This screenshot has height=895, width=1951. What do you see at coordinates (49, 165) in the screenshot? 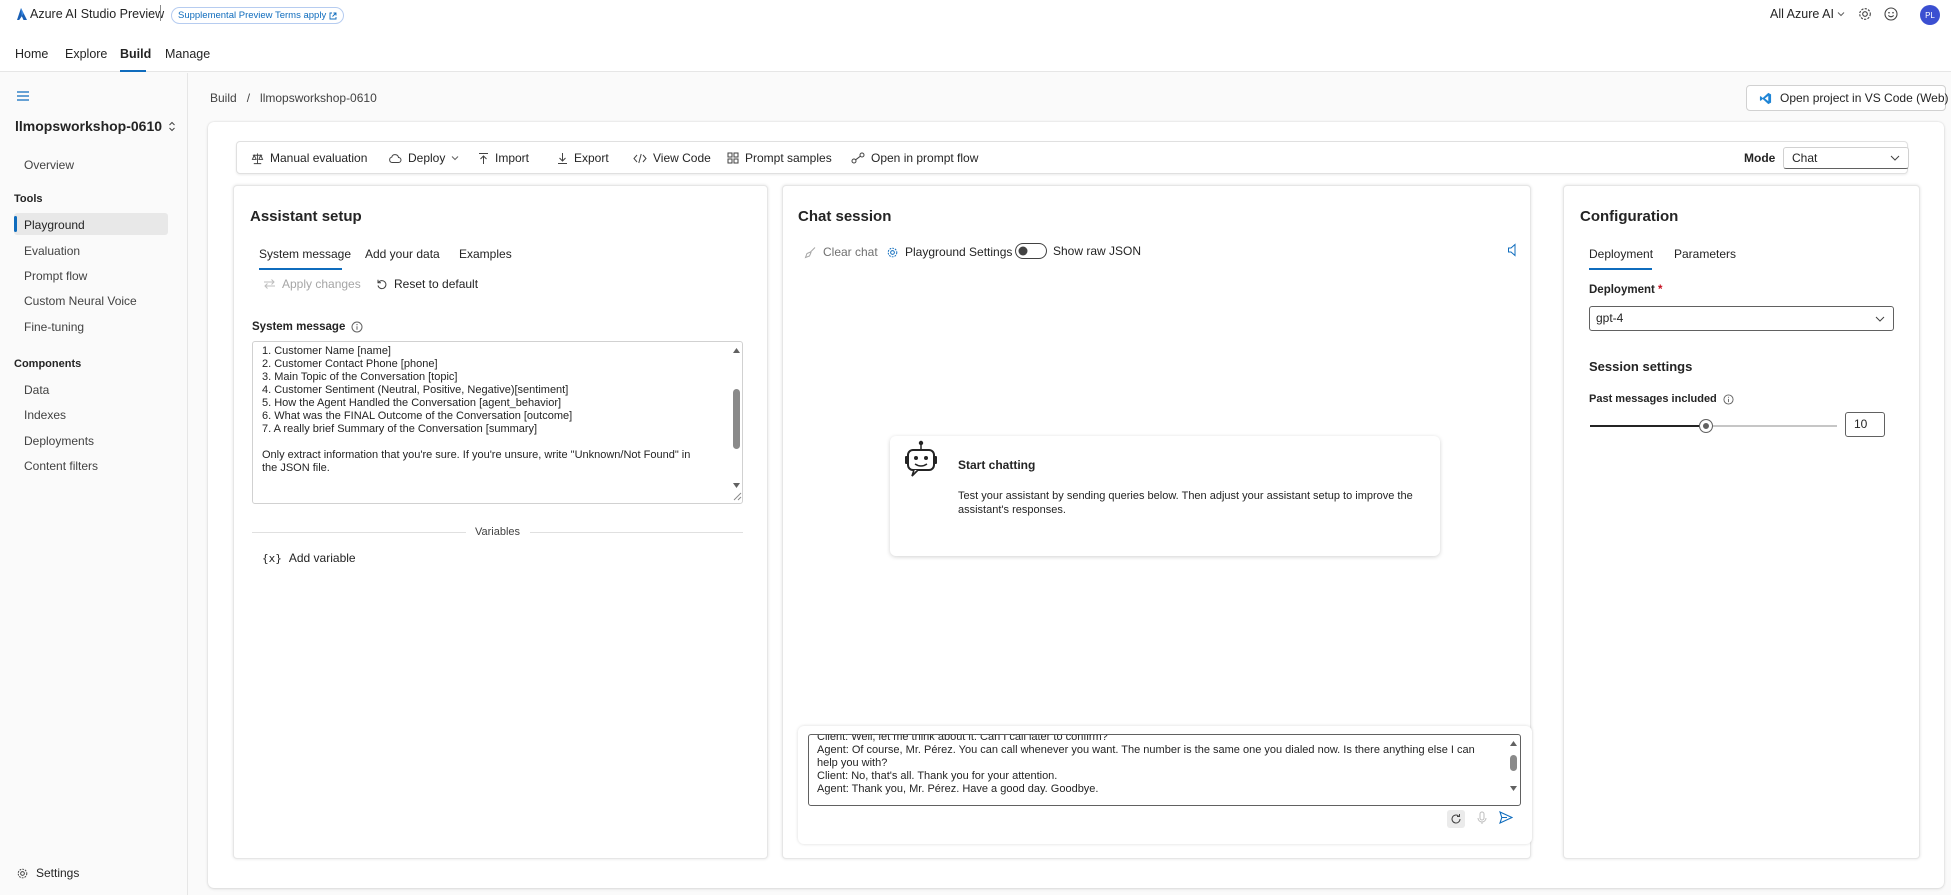
I see `sidebar-item-overview: Overview` at bounding box center [49, 165].